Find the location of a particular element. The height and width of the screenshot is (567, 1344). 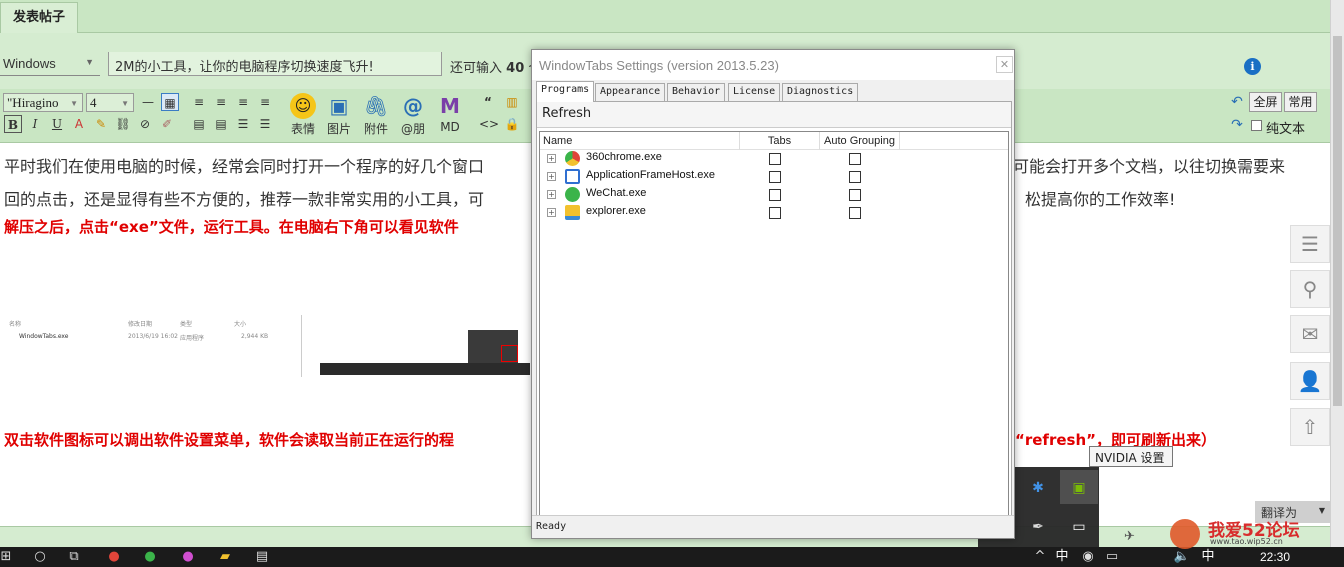

float-right-icon: ▤ is located at coordinates (221, 124).